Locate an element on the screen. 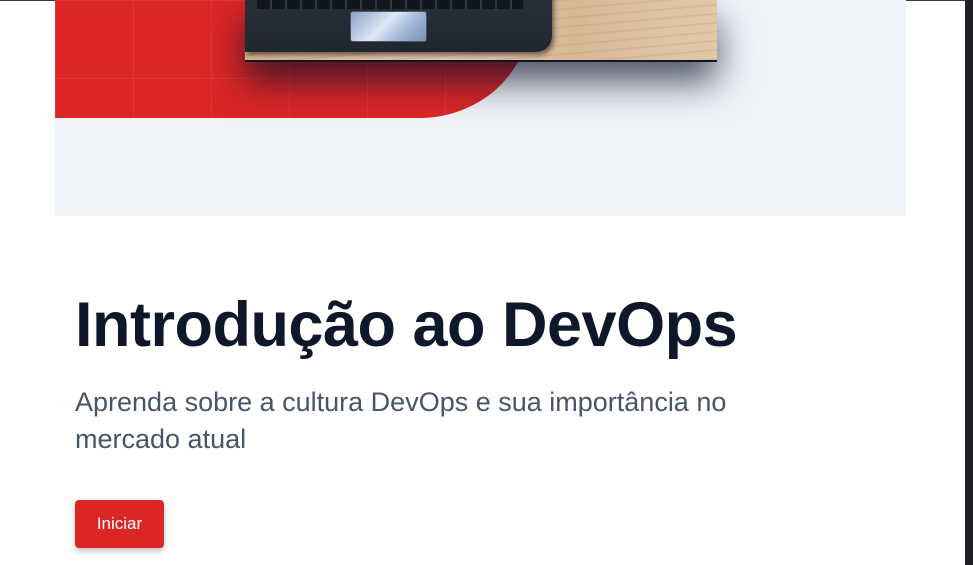 This screenshot has height=565, width=973. hero-laptop-image is located at coordinates (481, 31).